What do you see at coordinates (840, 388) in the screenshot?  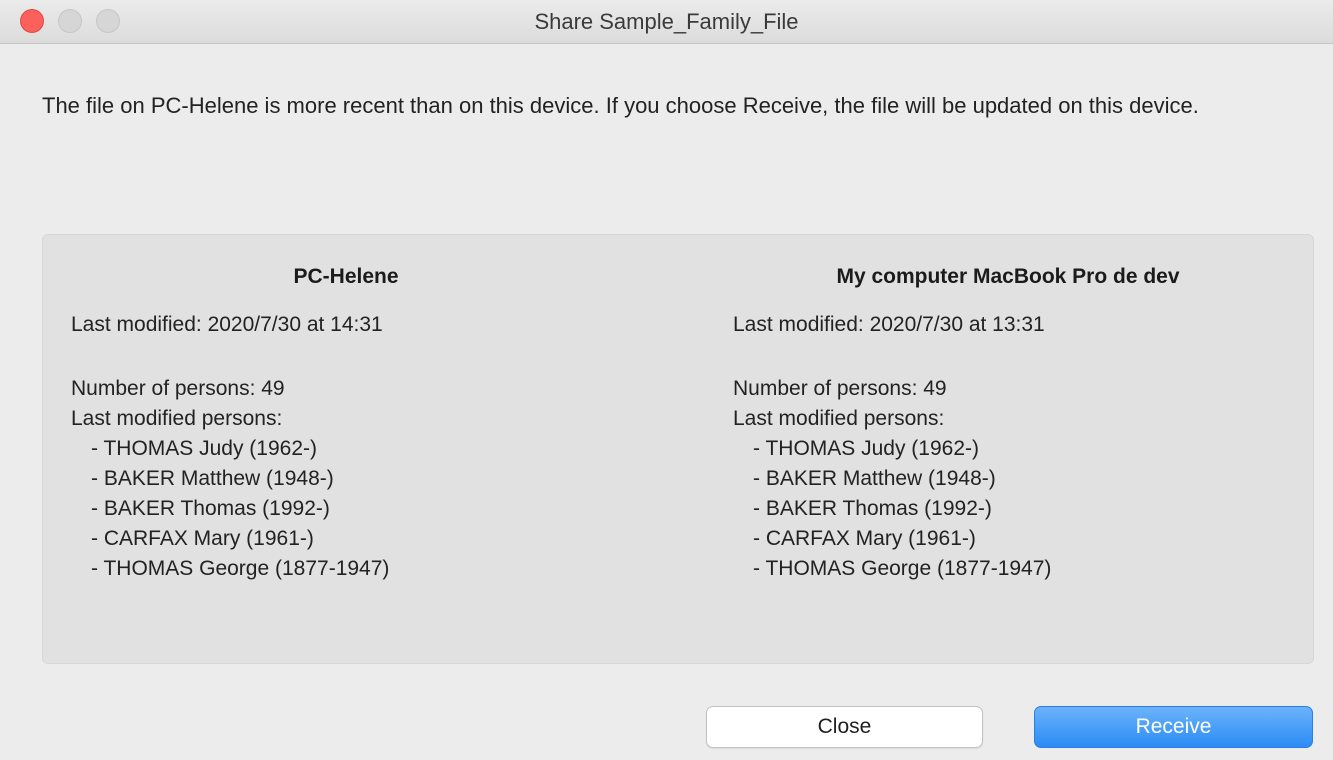 I see `local-num-persons: Number of persons: 49` at bounding box center [840, 388].